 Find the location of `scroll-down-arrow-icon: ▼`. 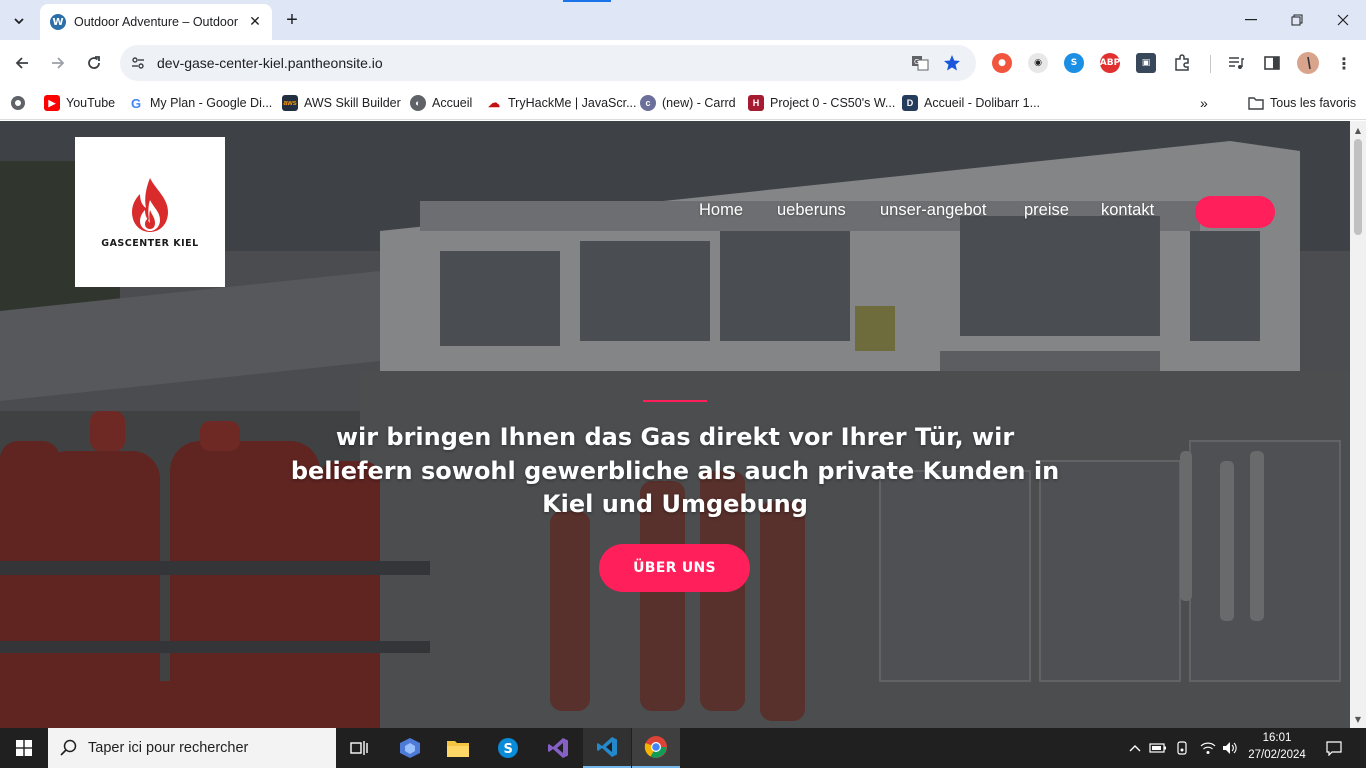

scroll-down-arrow-icon: ▼ is located at coordinates (1358, 719).